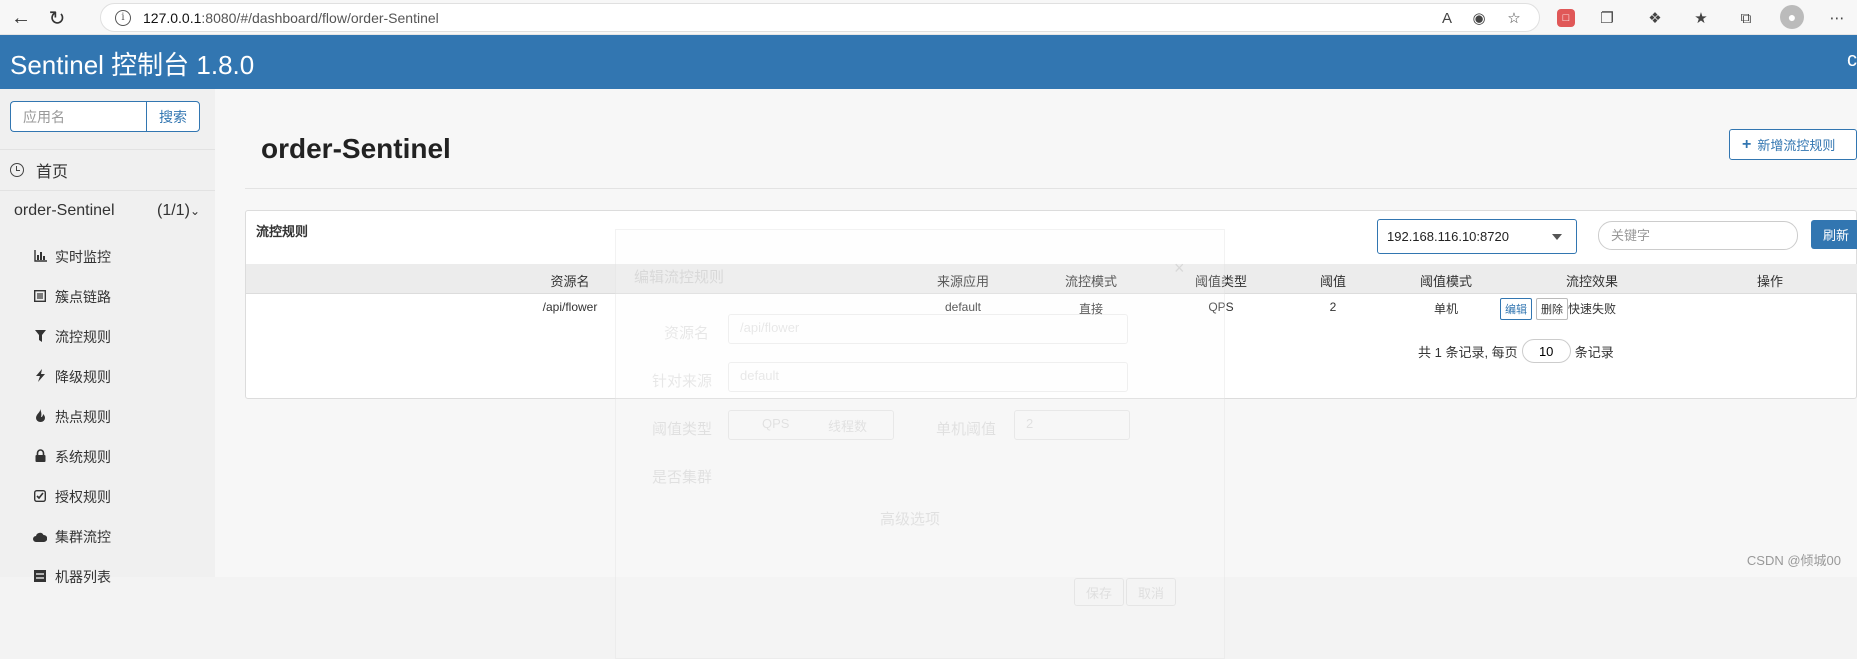 Image resolution: width=1857 pixels, height=659 pixels. What do you see at coordinates (1514, 18) in the screenshot?
I see `favorite-star-icon: ☆` at bounding box center [1514, 18].